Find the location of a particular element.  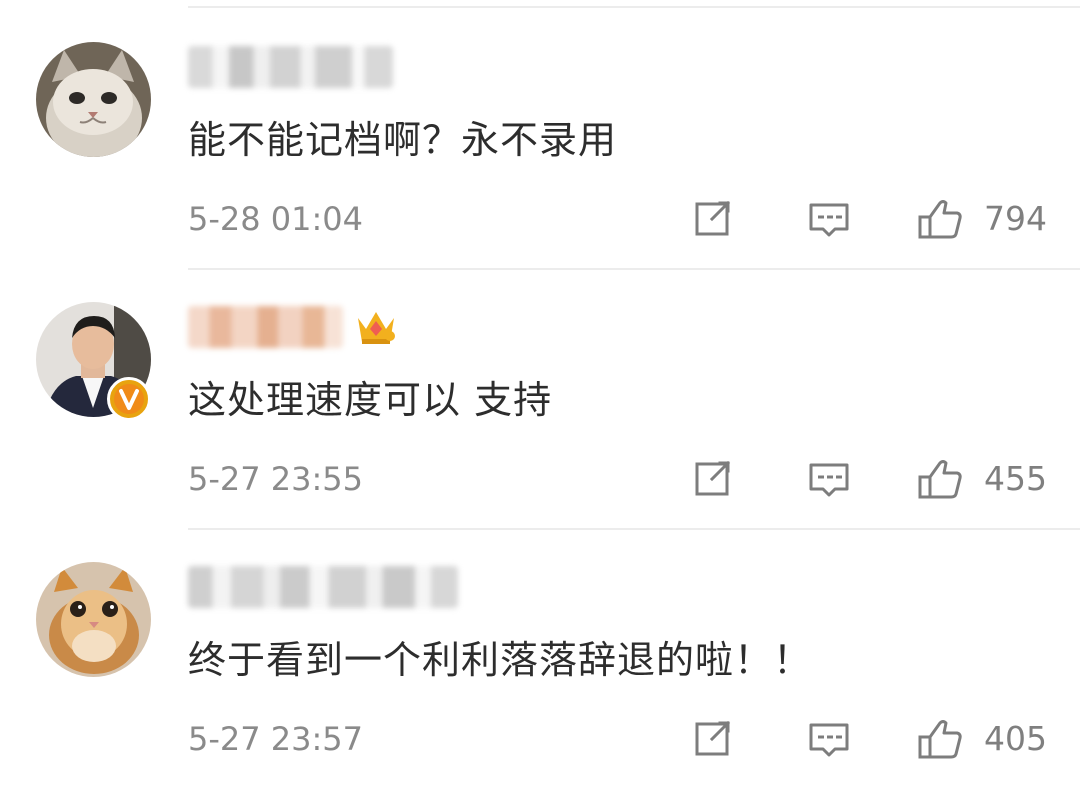

like-count: 405 is located at coordinates (1015, 738).